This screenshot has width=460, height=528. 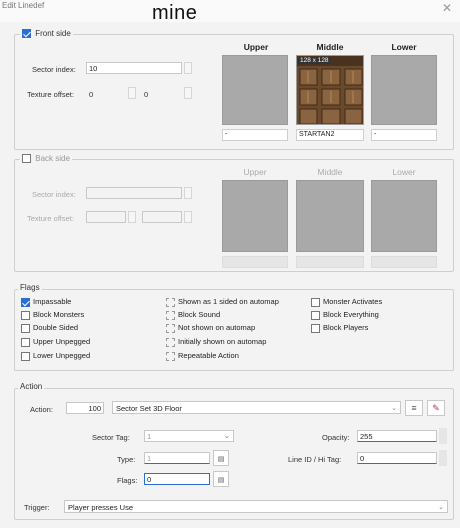 What do you see at coordinates (23, 5) in the screenshot?
I see `window-title: Edit Linedef` at bounding box center [23, 5].